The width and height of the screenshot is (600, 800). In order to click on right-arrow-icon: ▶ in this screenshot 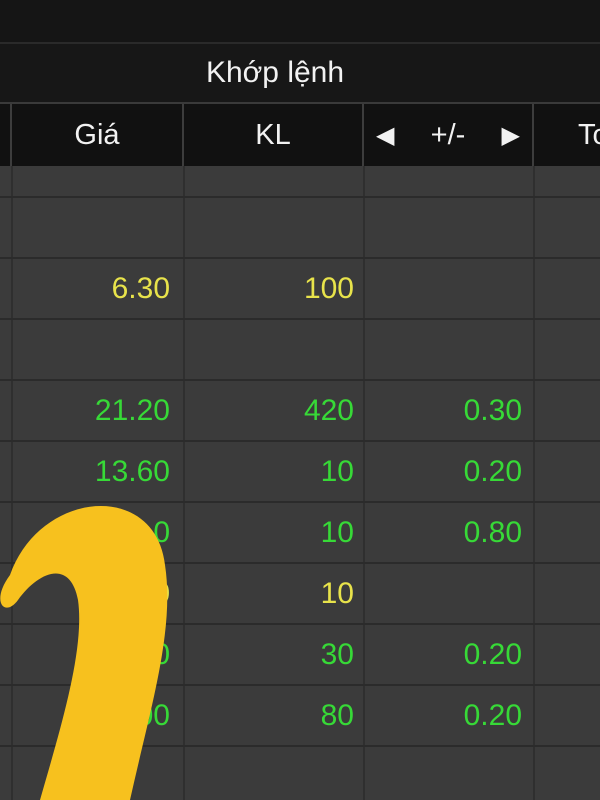, I will do `click(511, 135)`.